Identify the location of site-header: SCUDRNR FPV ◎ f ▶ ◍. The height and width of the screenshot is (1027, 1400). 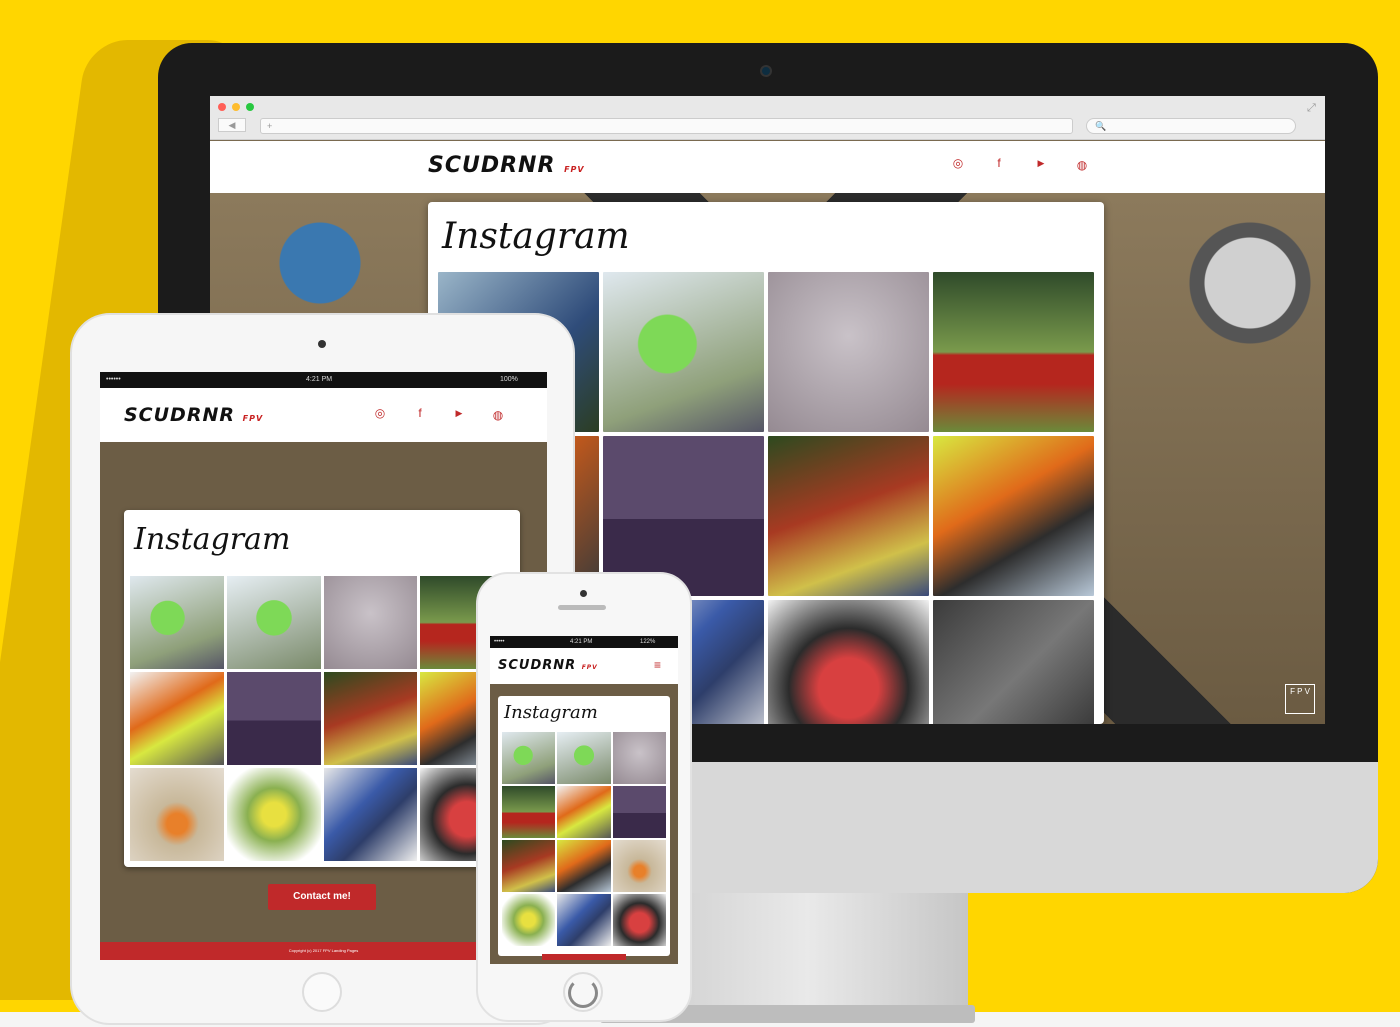
(767, 167).